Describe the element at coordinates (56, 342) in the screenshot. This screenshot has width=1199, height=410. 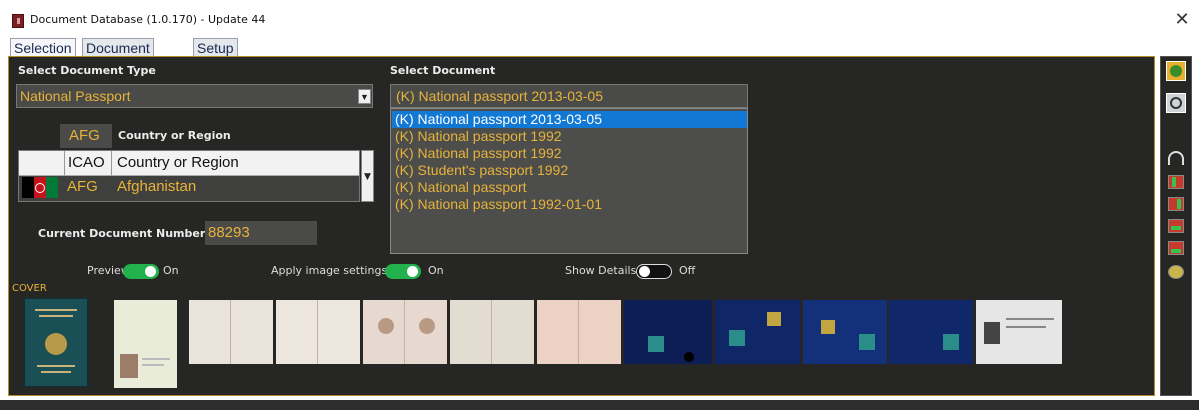
I see `passport-cover-thumbnail` at that location.